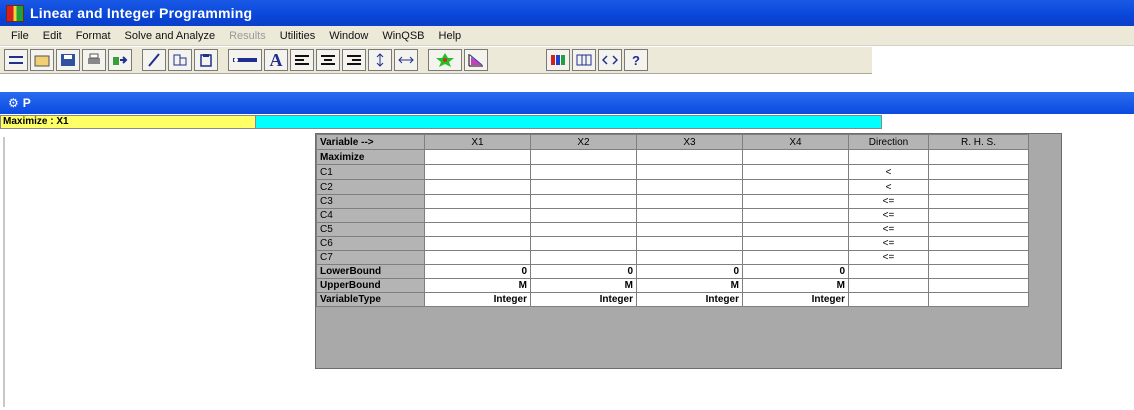 The width and height of the screenshot is (1134, 410). I want to click on print-icon, so click(94, 60).